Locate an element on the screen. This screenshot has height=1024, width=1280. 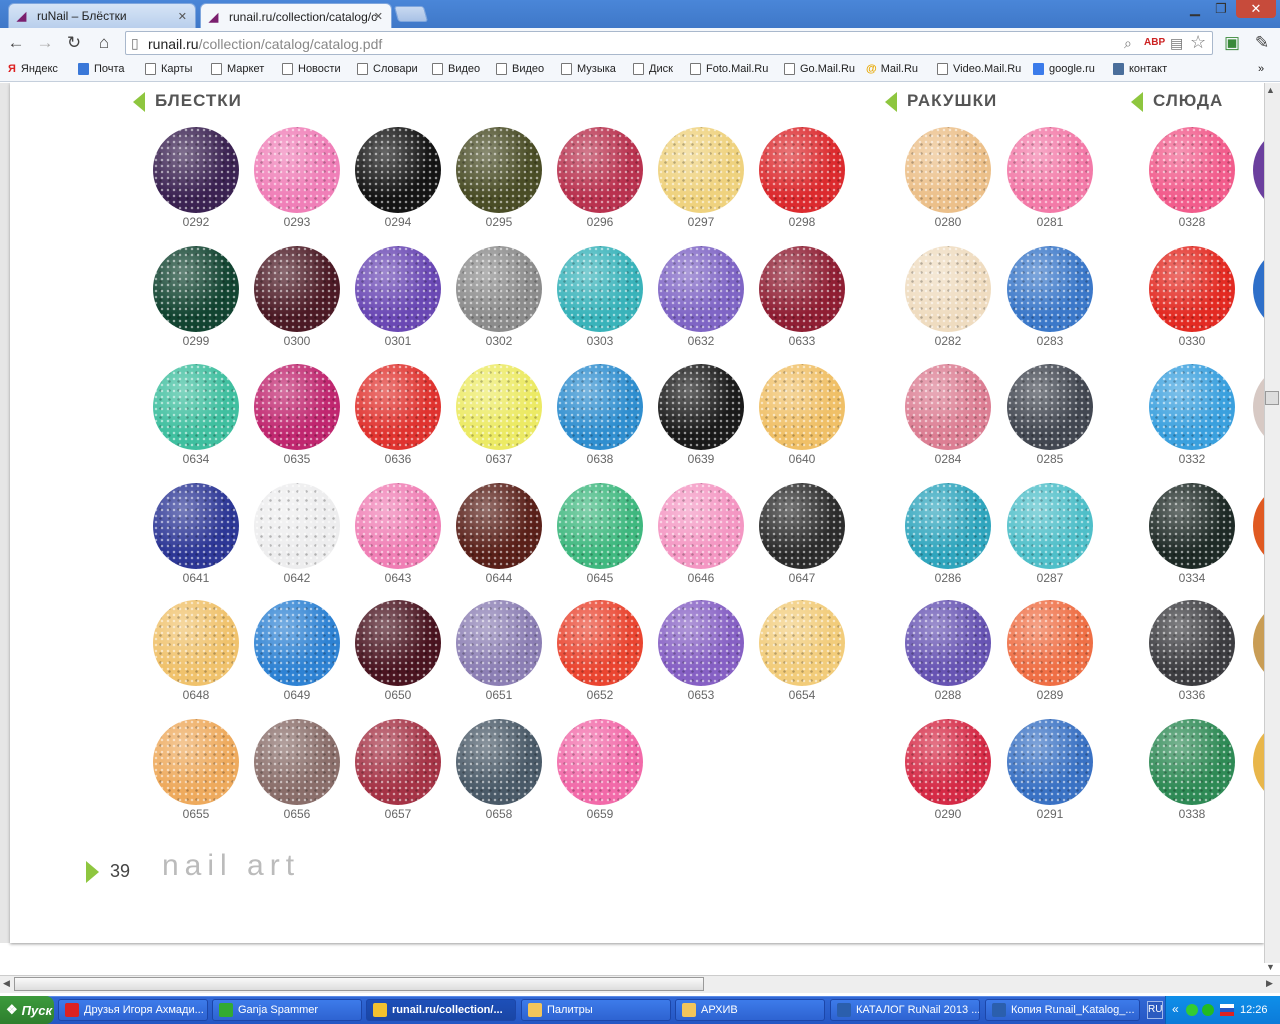
reload-icon: ↻ is located at coordinates (74, 43).